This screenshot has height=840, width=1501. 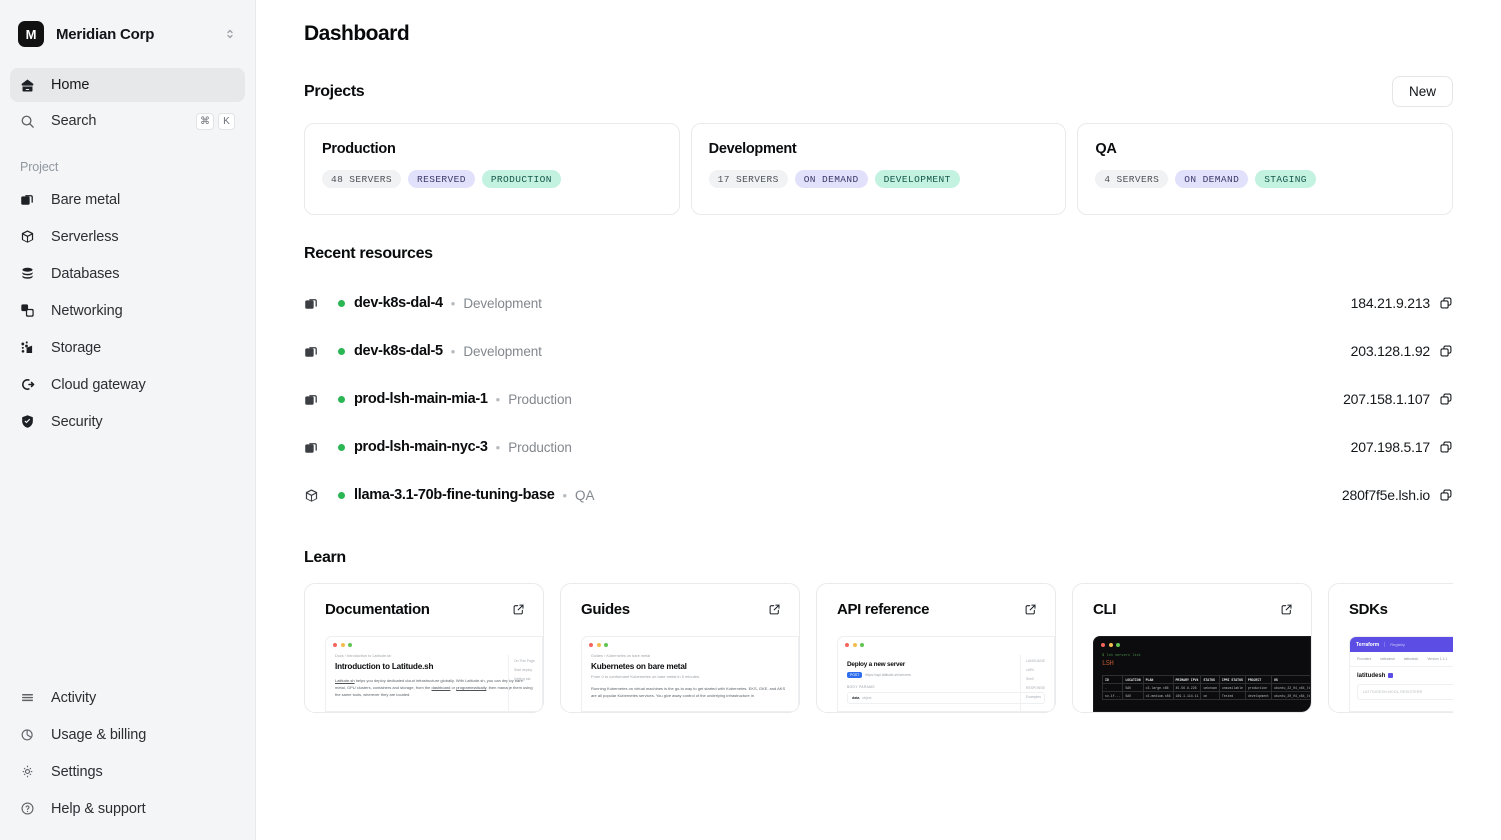 What do you see at coordinates (127, 697) in the screenshot?
I see `sidebar-item-activity: Activity` at bounding box center [127, 697].